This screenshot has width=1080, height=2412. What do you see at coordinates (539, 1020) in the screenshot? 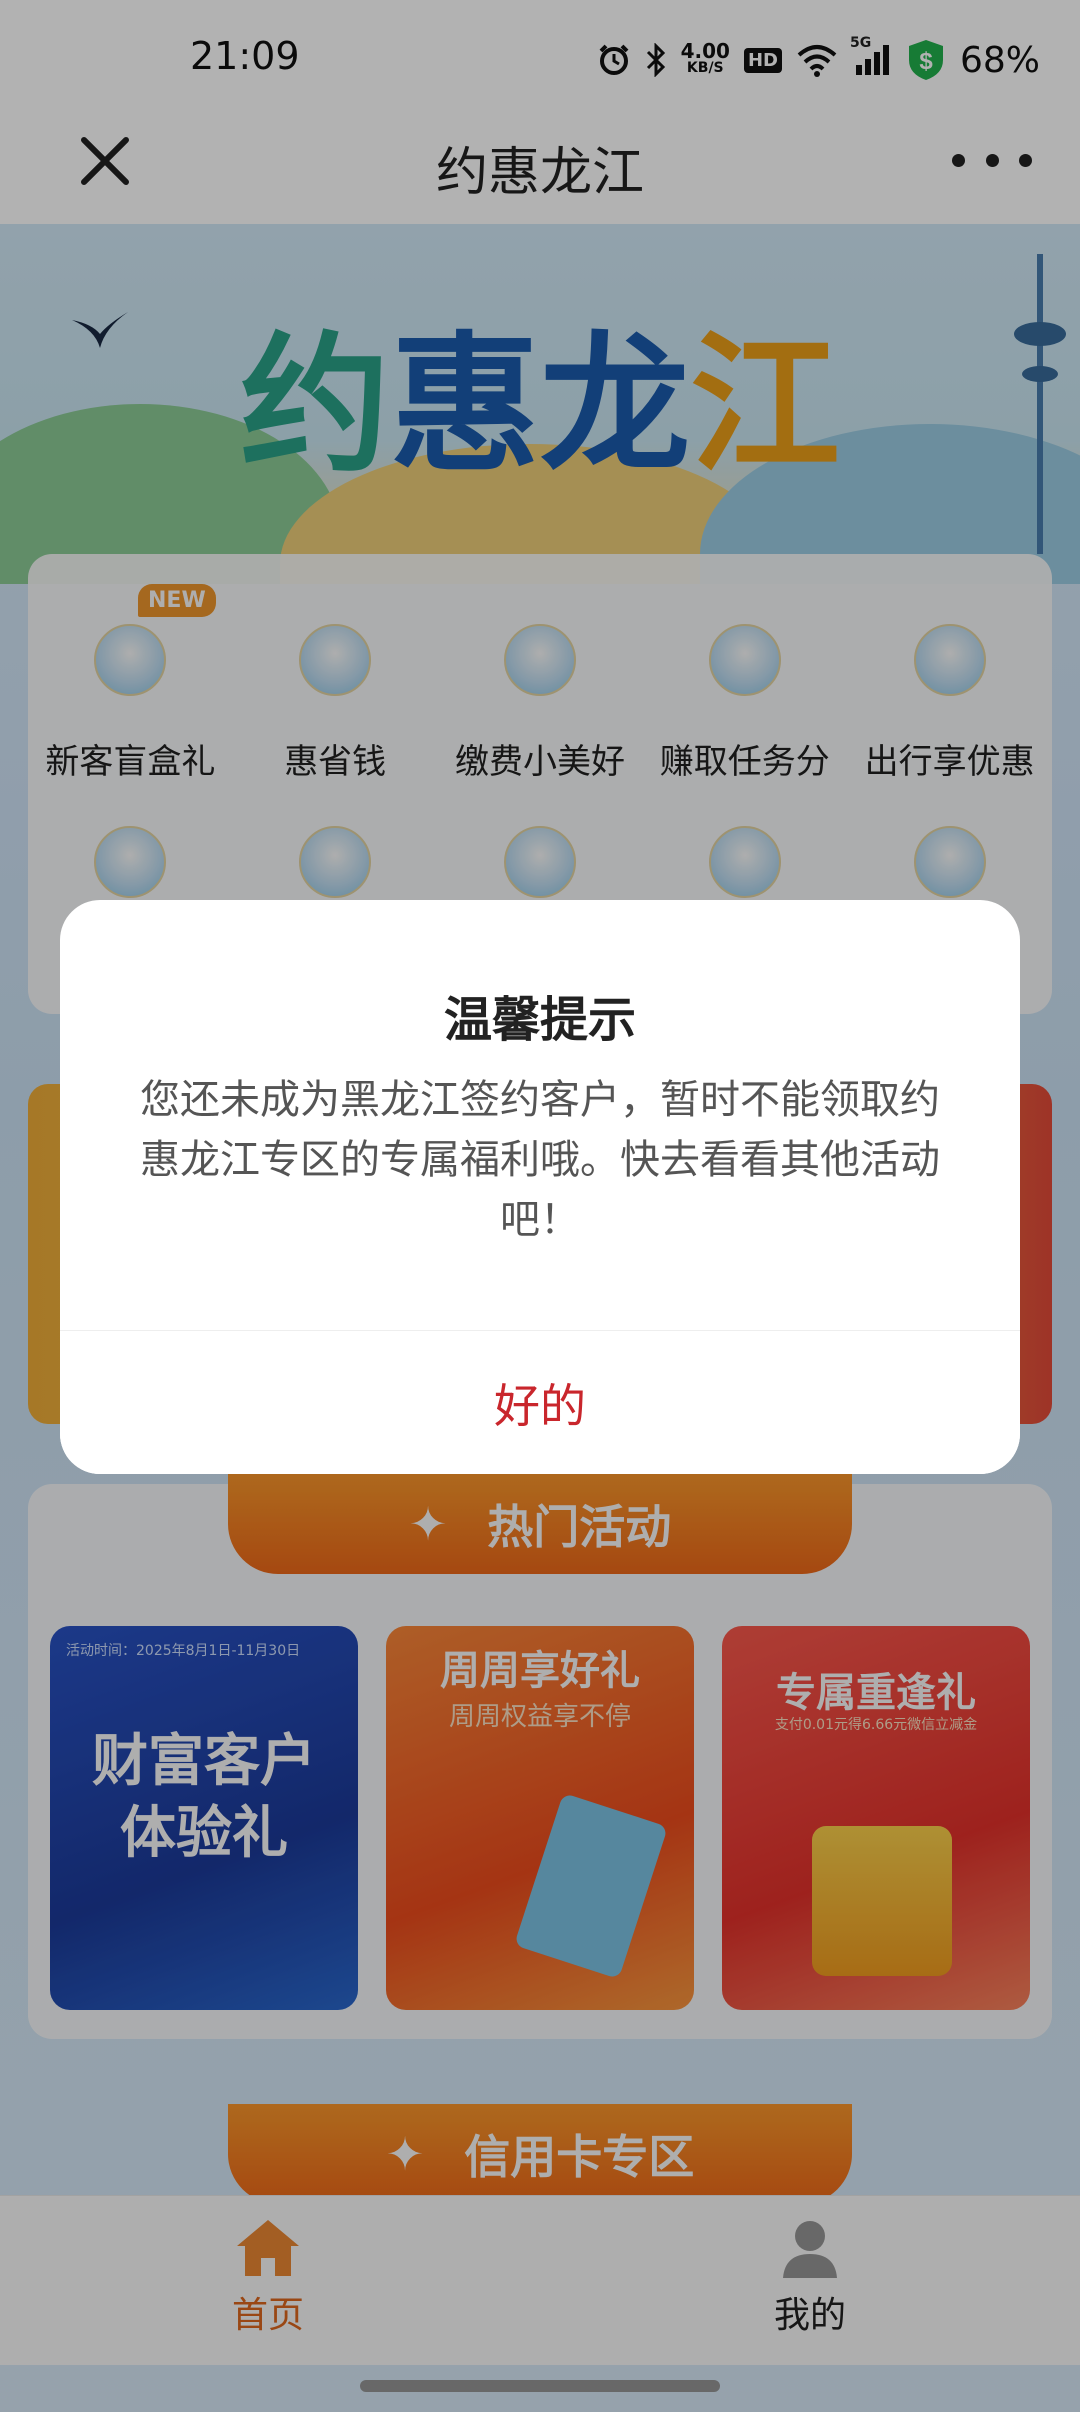
I see `dialog-title: 温馨提示` at bounding box center [539, 1020].